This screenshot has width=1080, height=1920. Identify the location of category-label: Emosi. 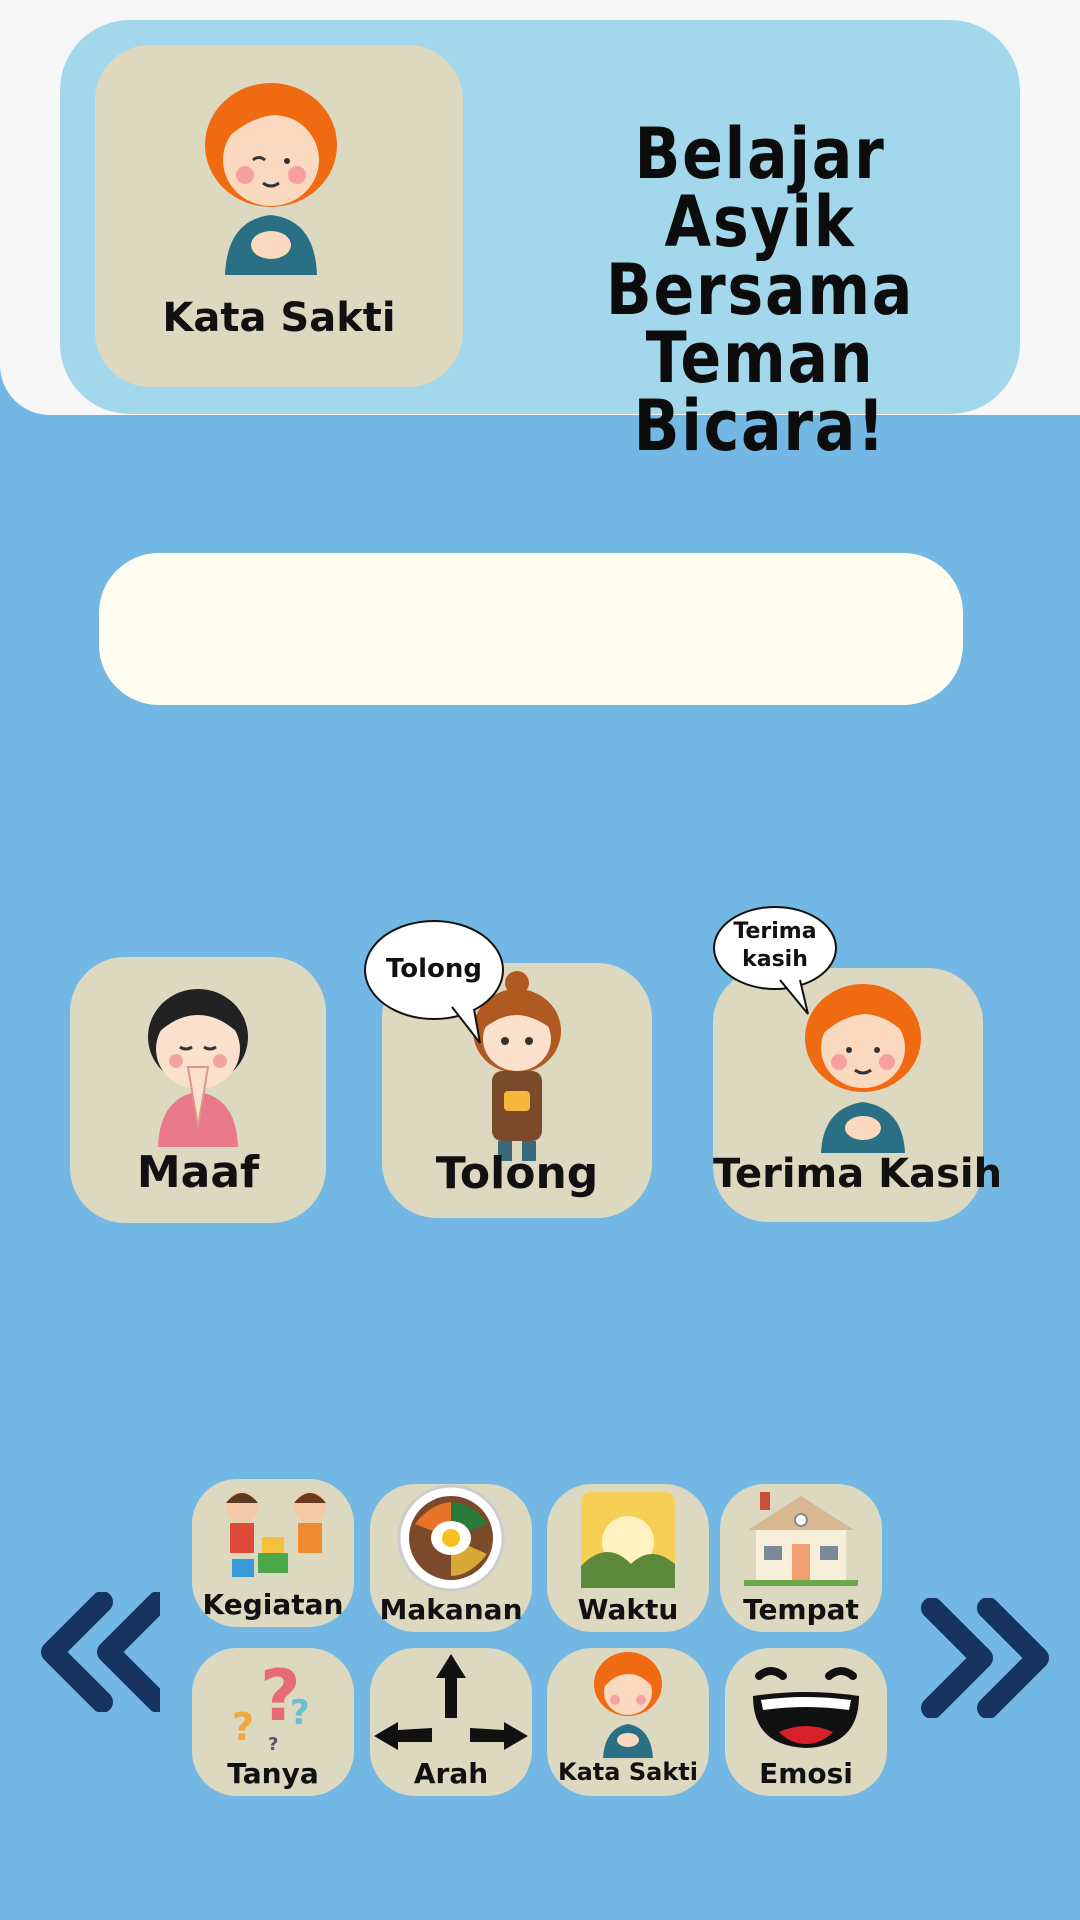
(806, 1773).